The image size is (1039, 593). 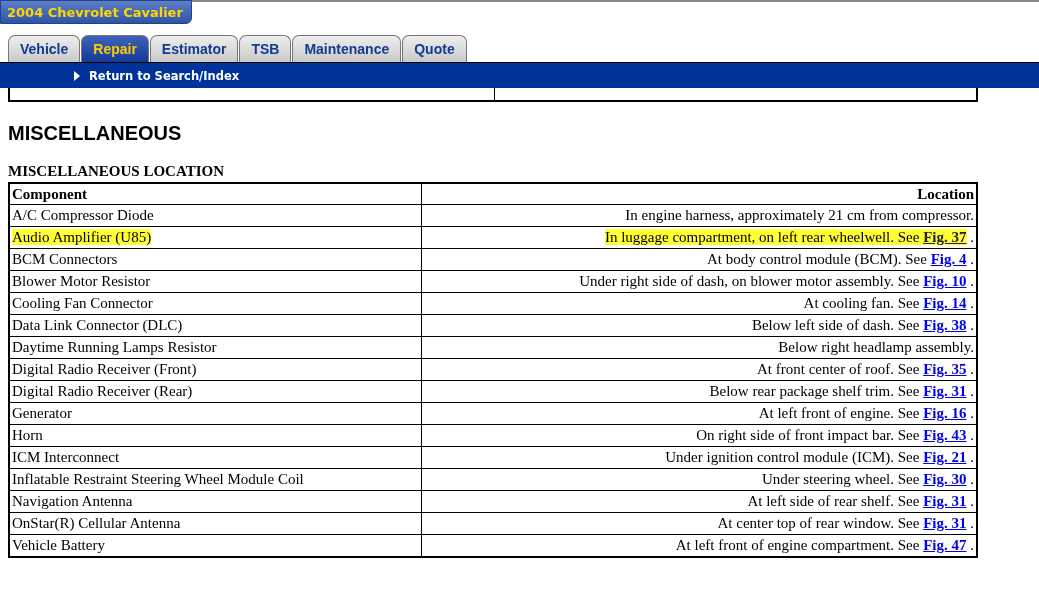 What do you see at coordinates (945, 413) in the screenshot?
I see `figure-link: Fig. 16` at bounding box center [945, 413].